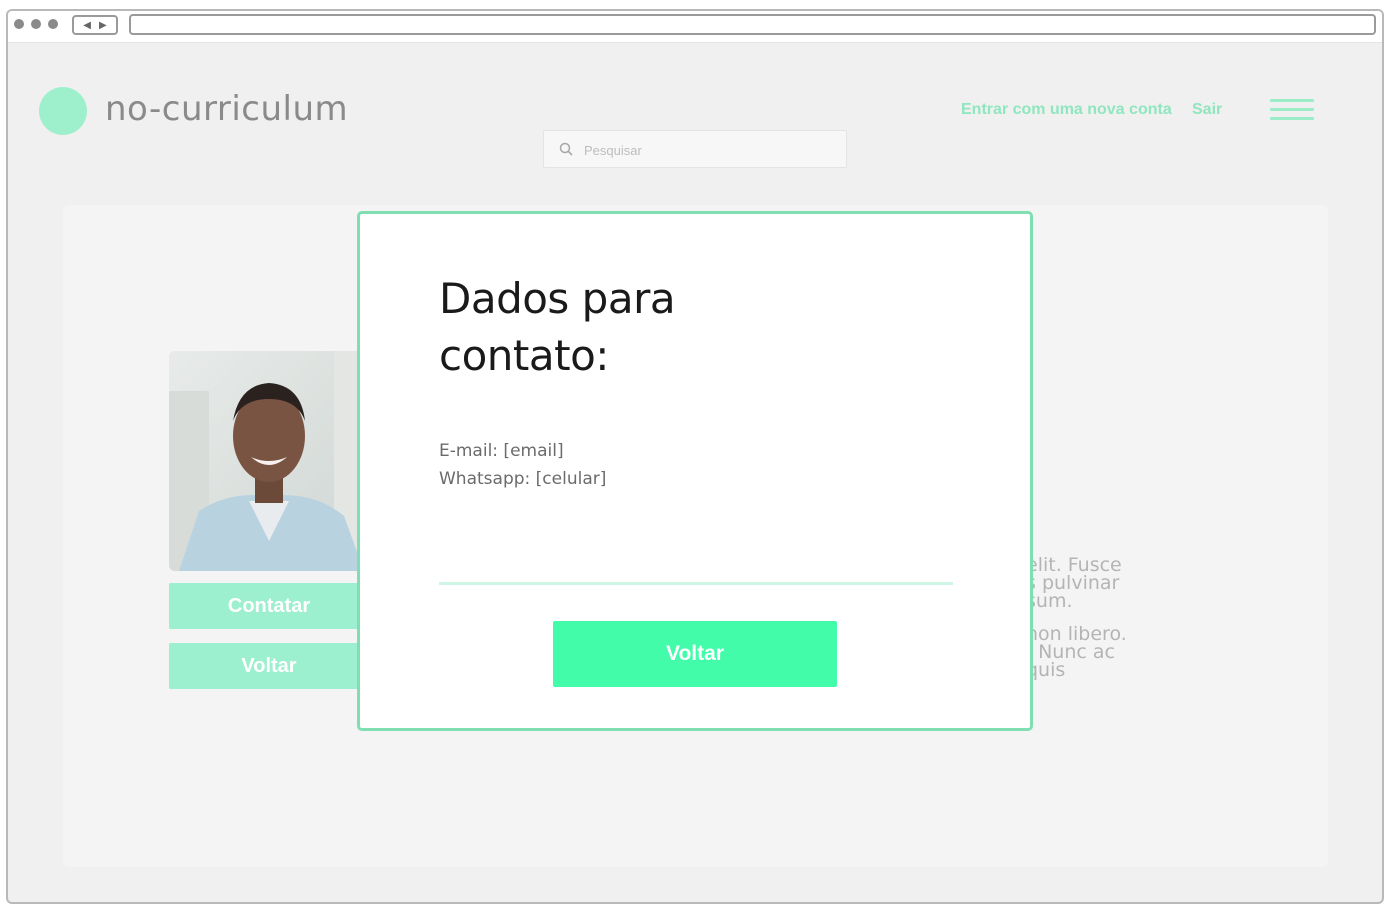  Describe the element at coordinates (269, 606) in the screenshot. I see `contact-button: Contatar` at that location.